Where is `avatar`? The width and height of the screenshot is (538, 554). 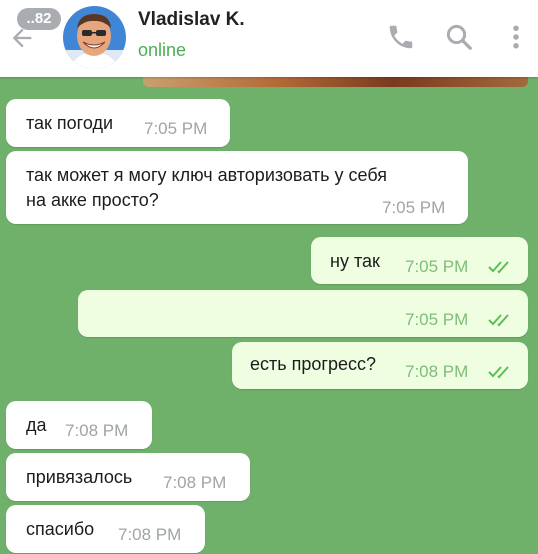 avatar is located at coordinates (94, 37).